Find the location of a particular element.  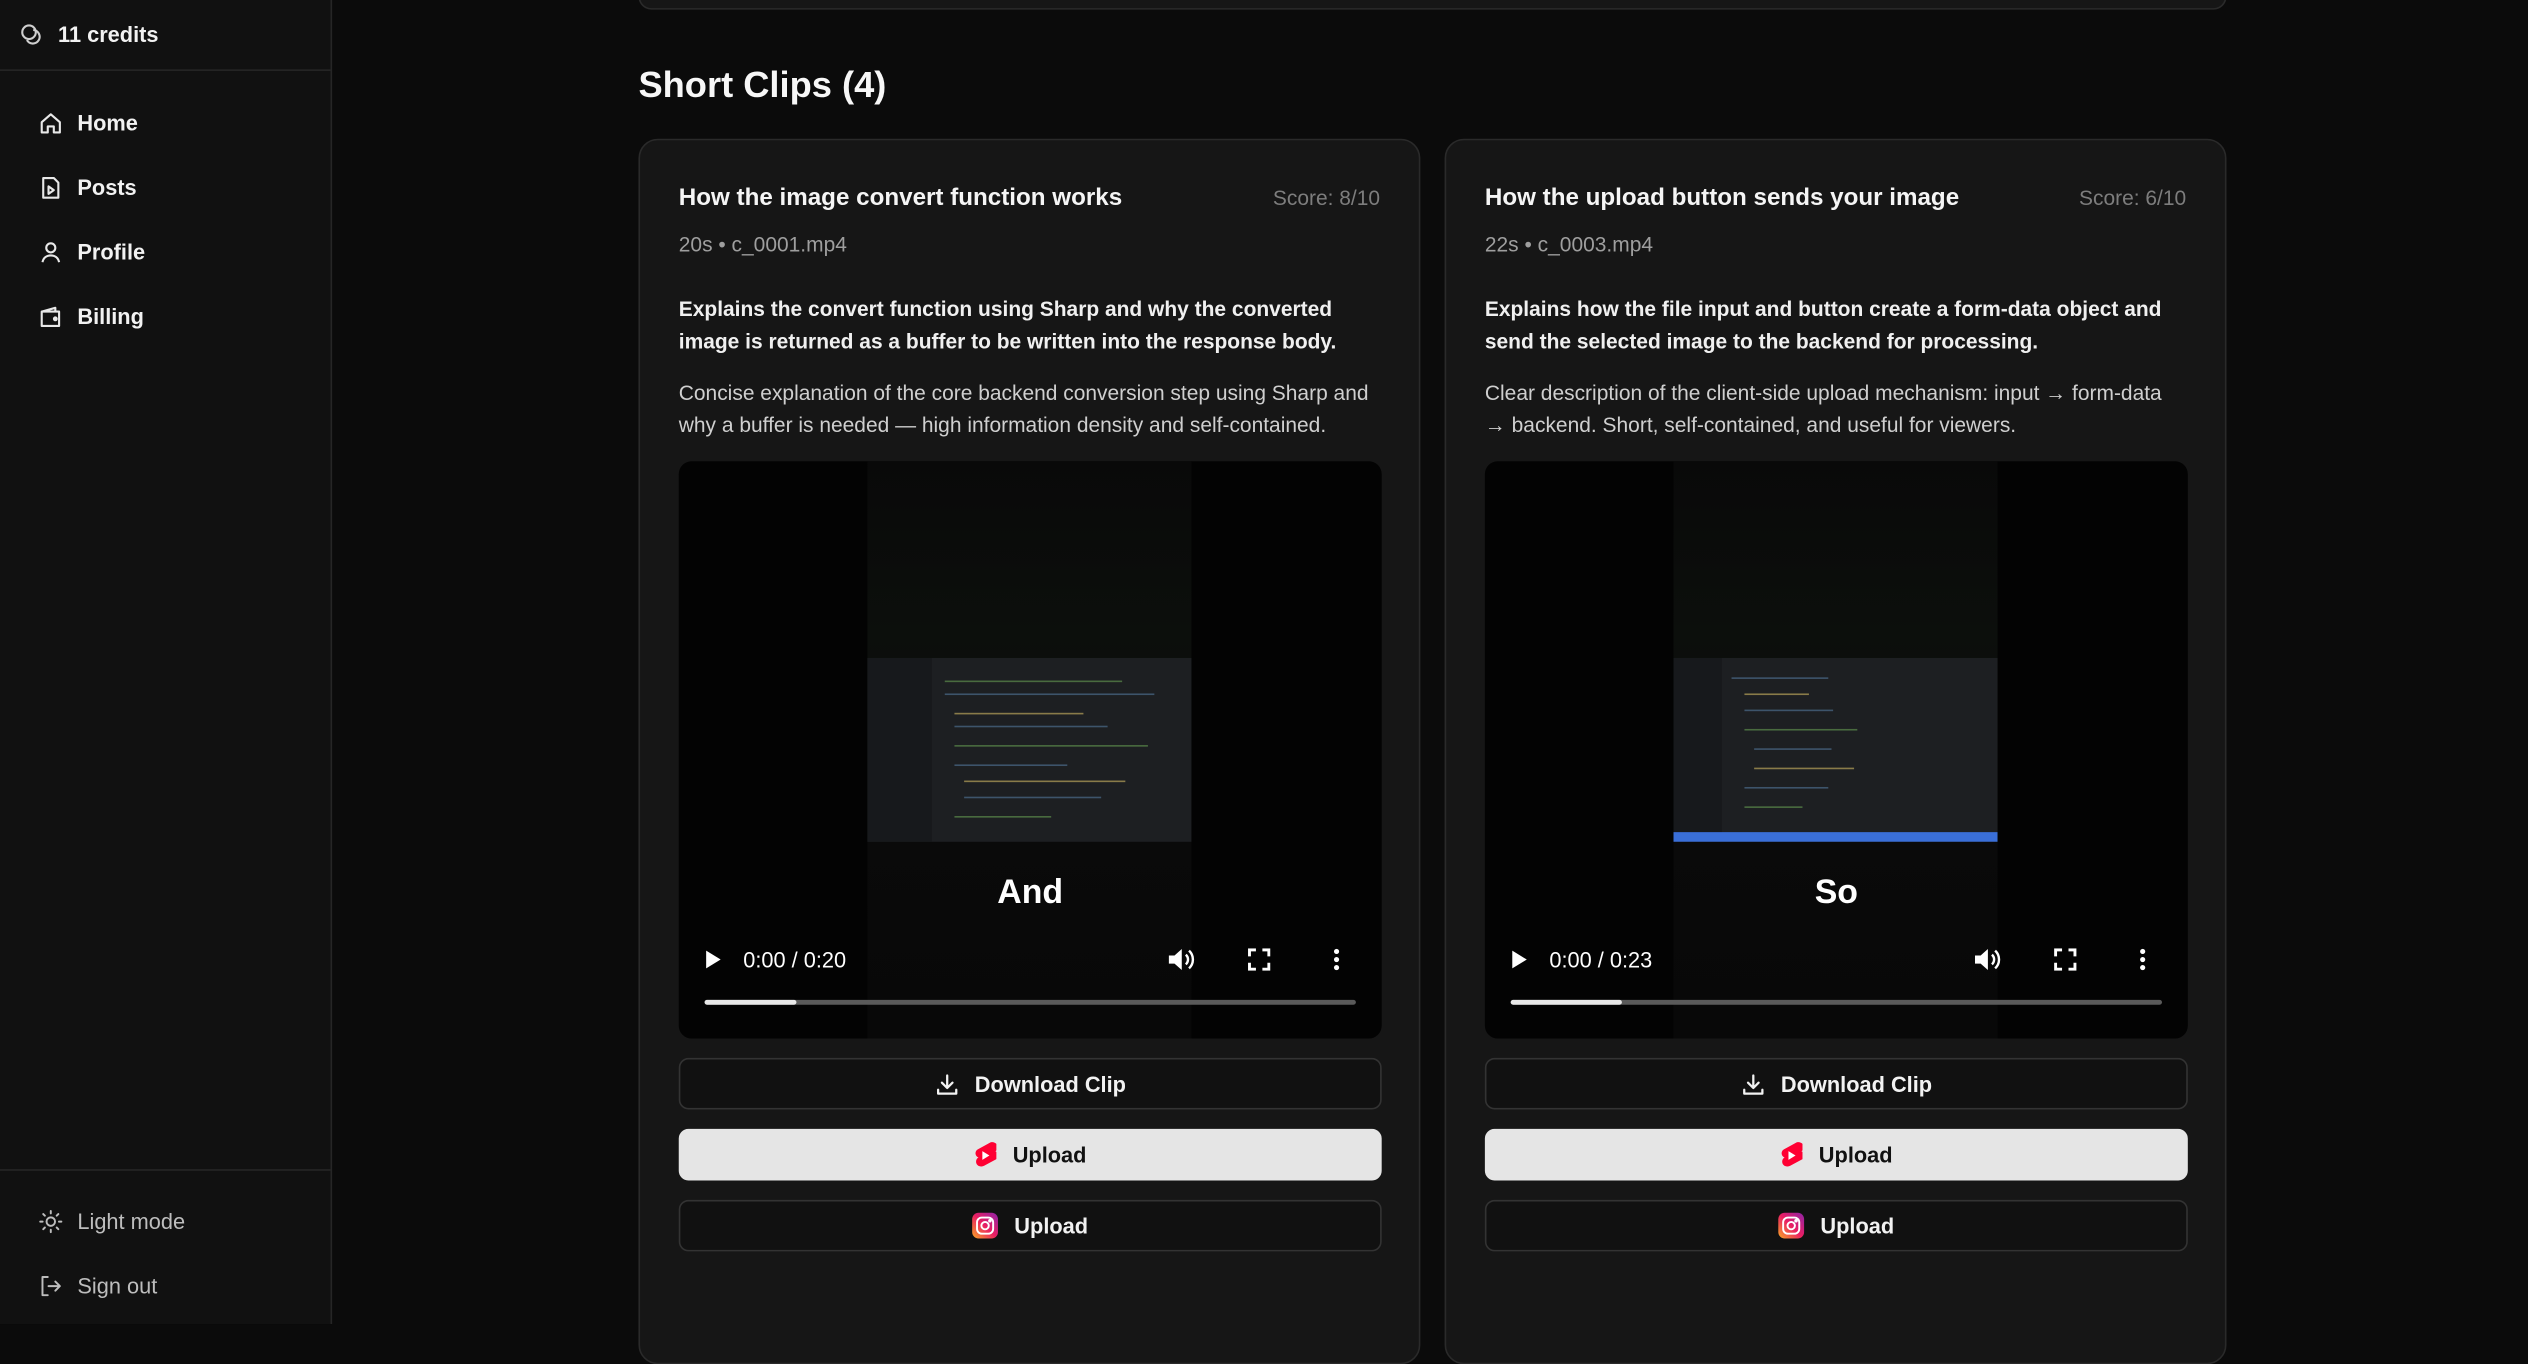

sidebar-item-label: Profile is located at coordinates (111, 251).